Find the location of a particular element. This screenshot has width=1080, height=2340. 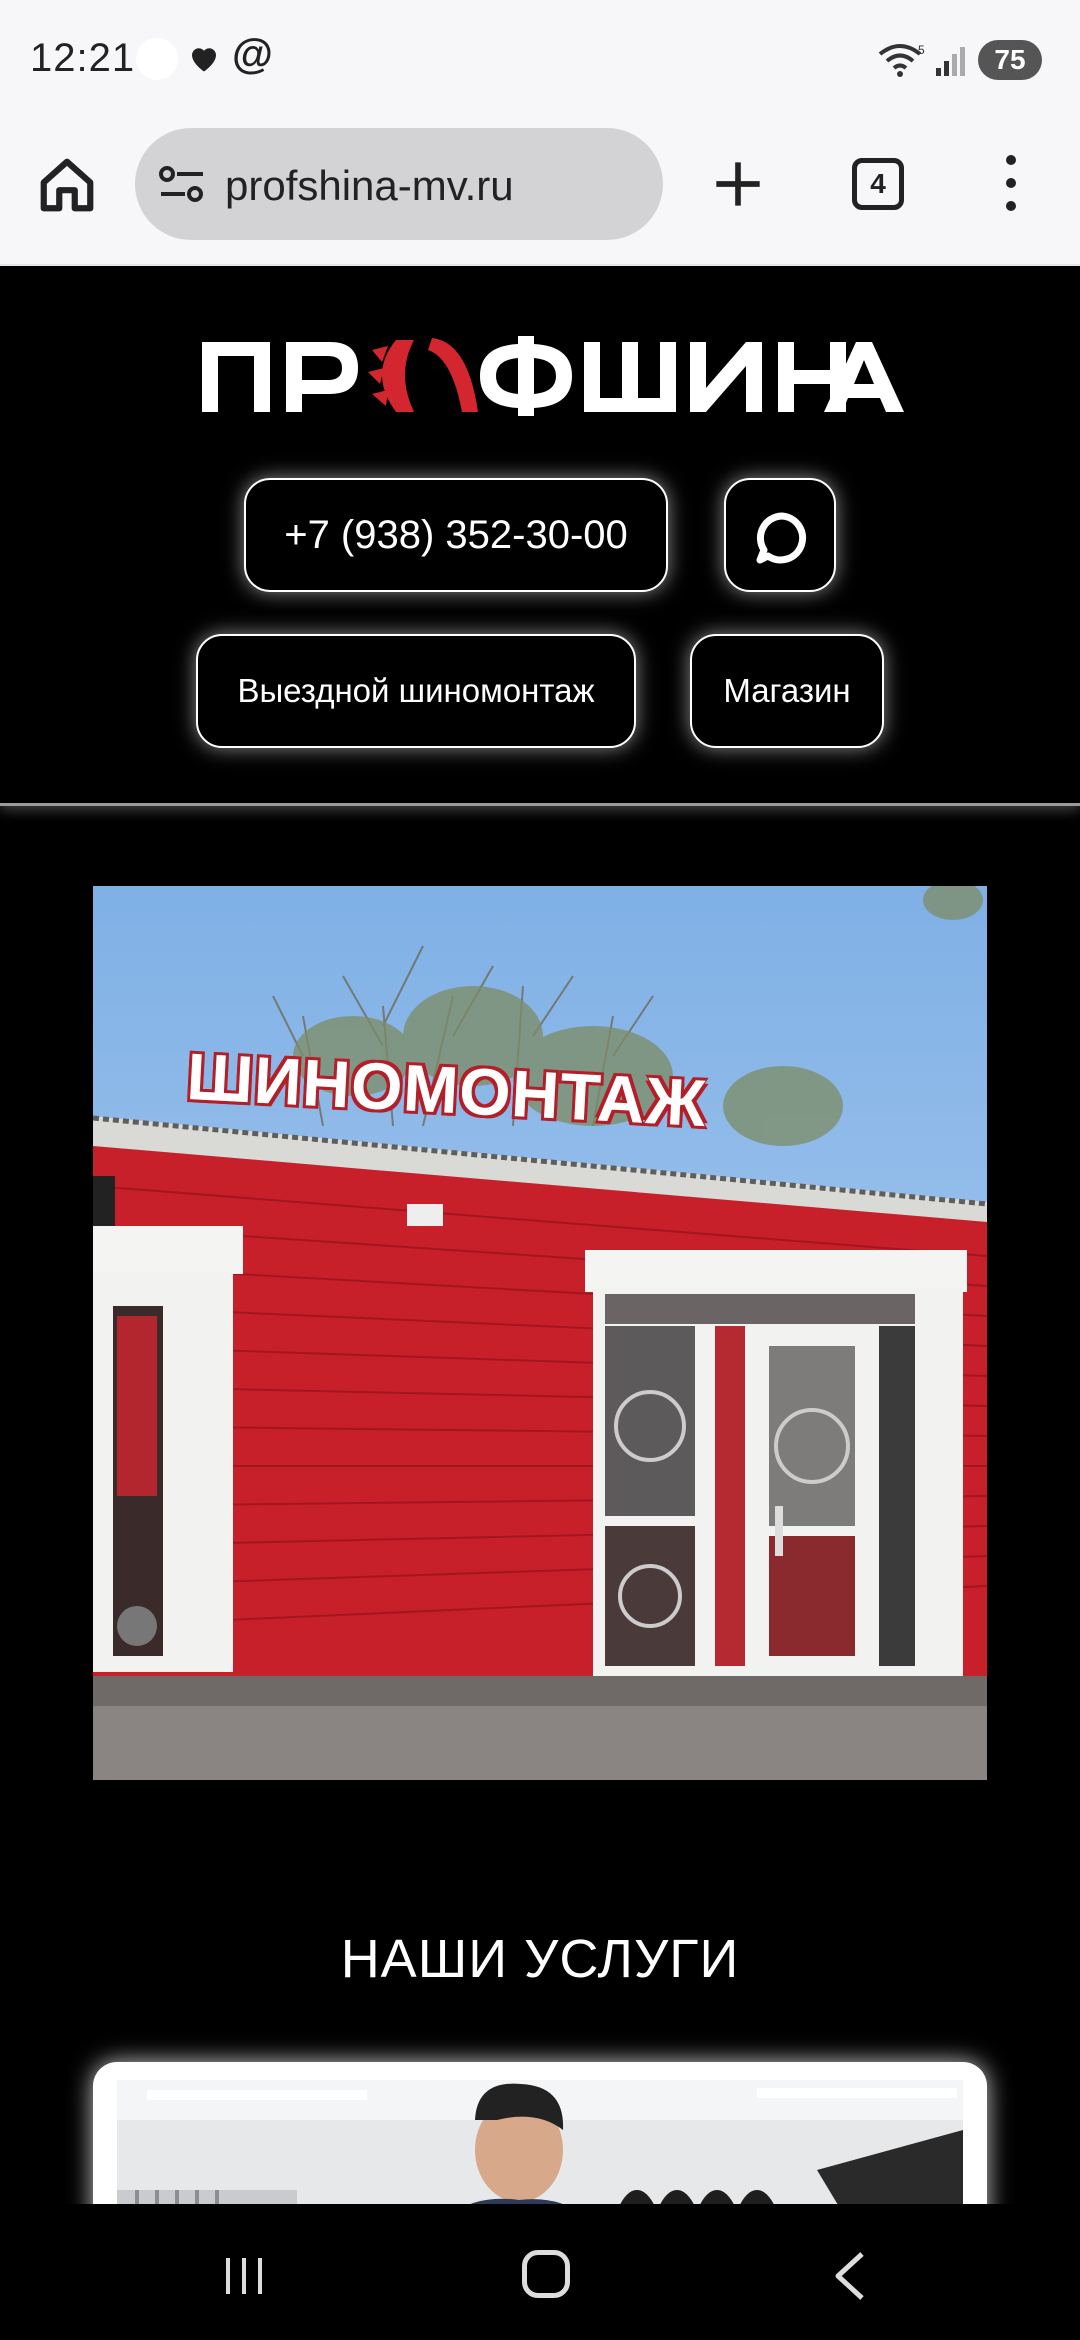

signal-icon is located at coordinates (950, 61).